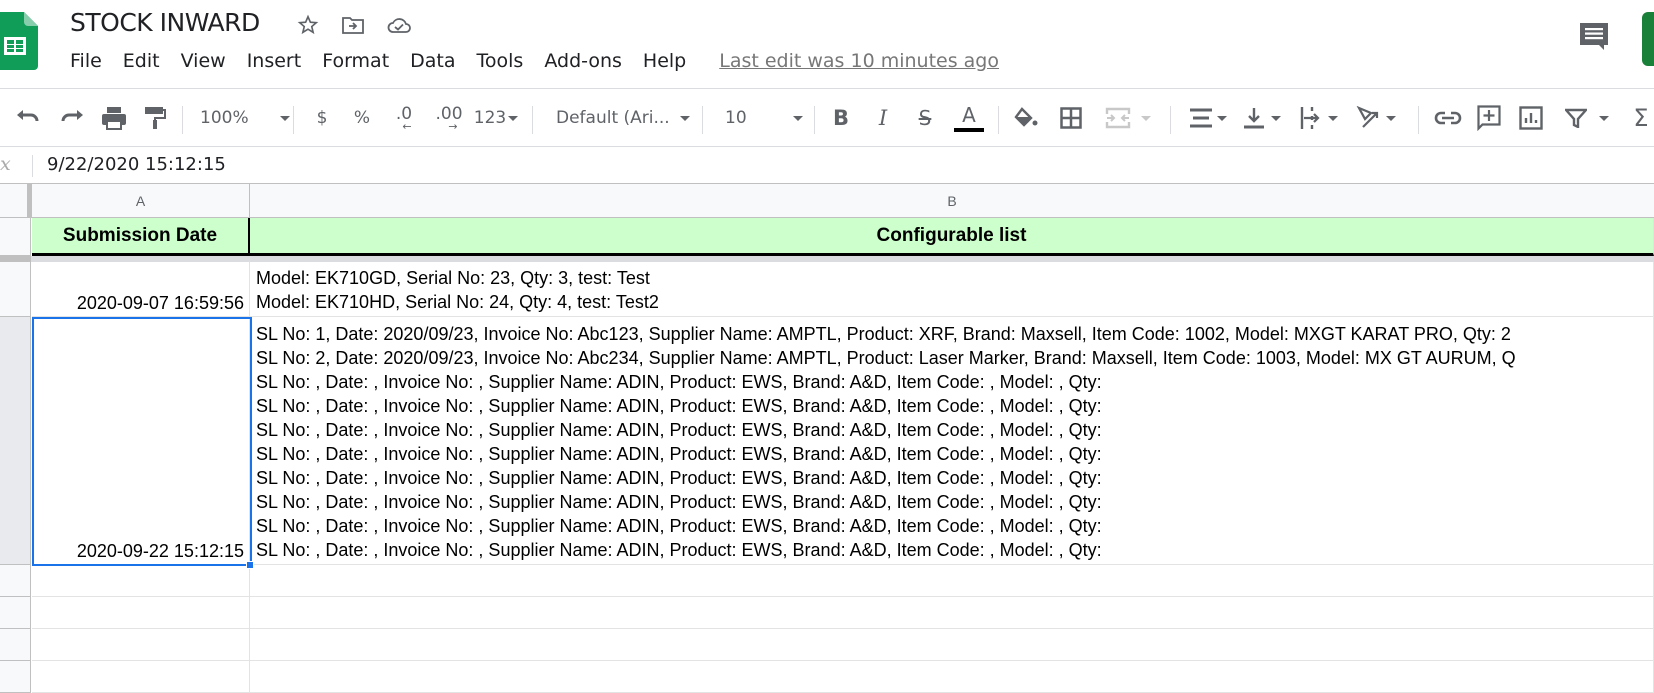 The width and height of the screenshot is (1654, 693). What do you see at coordinates (449, 118) in the screenshot?
I see `increase-decimal-button: .00 →` at bounding box center [449, 118].